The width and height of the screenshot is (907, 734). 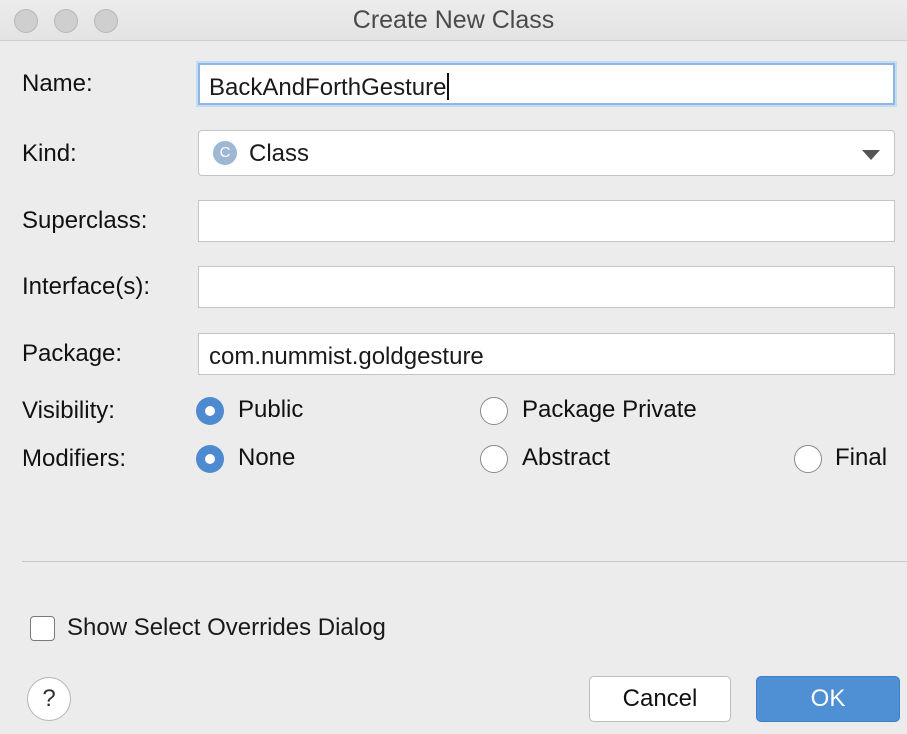 I want to click on superclass-input, so click(x=546, y=221).